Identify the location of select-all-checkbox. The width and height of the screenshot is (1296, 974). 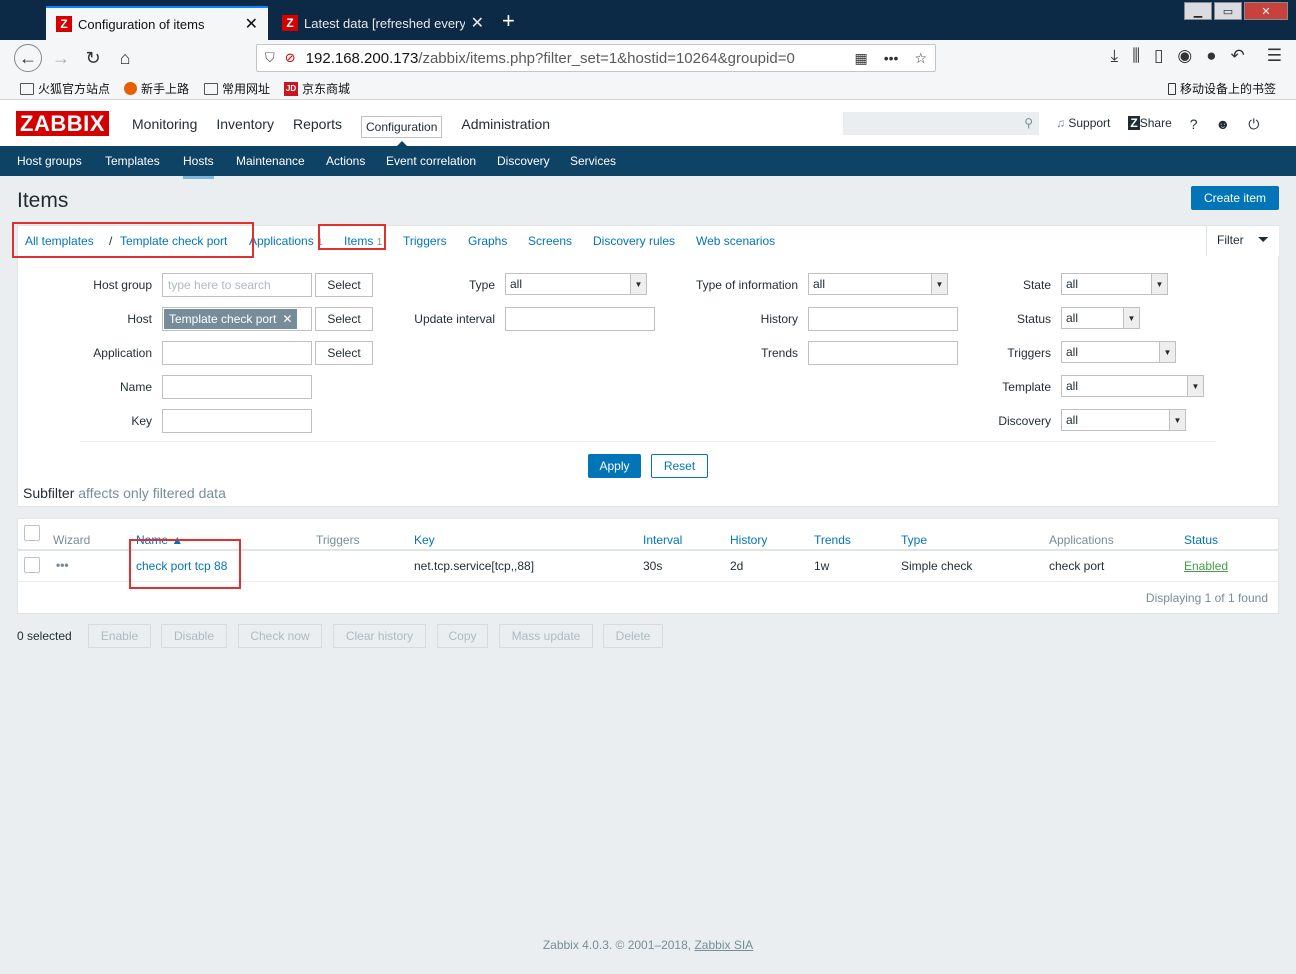
(32, 533).